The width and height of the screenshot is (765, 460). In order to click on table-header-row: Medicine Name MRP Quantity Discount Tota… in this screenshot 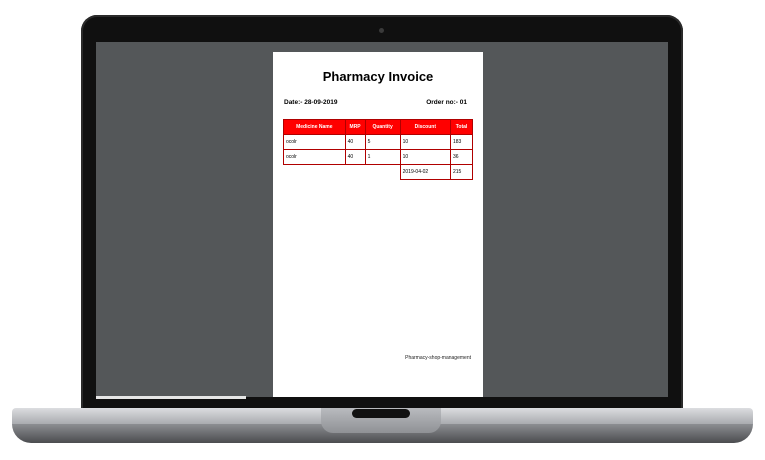, I will do `click(378, 127)`.